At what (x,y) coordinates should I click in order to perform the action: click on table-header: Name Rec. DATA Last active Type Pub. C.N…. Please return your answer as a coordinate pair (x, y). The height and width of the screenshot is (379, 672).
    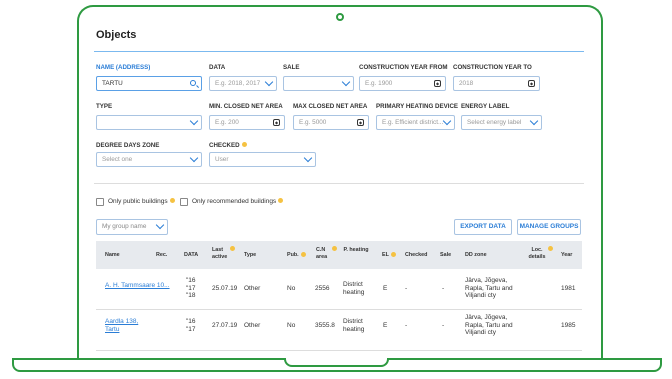
    Looking at the image, I should click on (339, 255).